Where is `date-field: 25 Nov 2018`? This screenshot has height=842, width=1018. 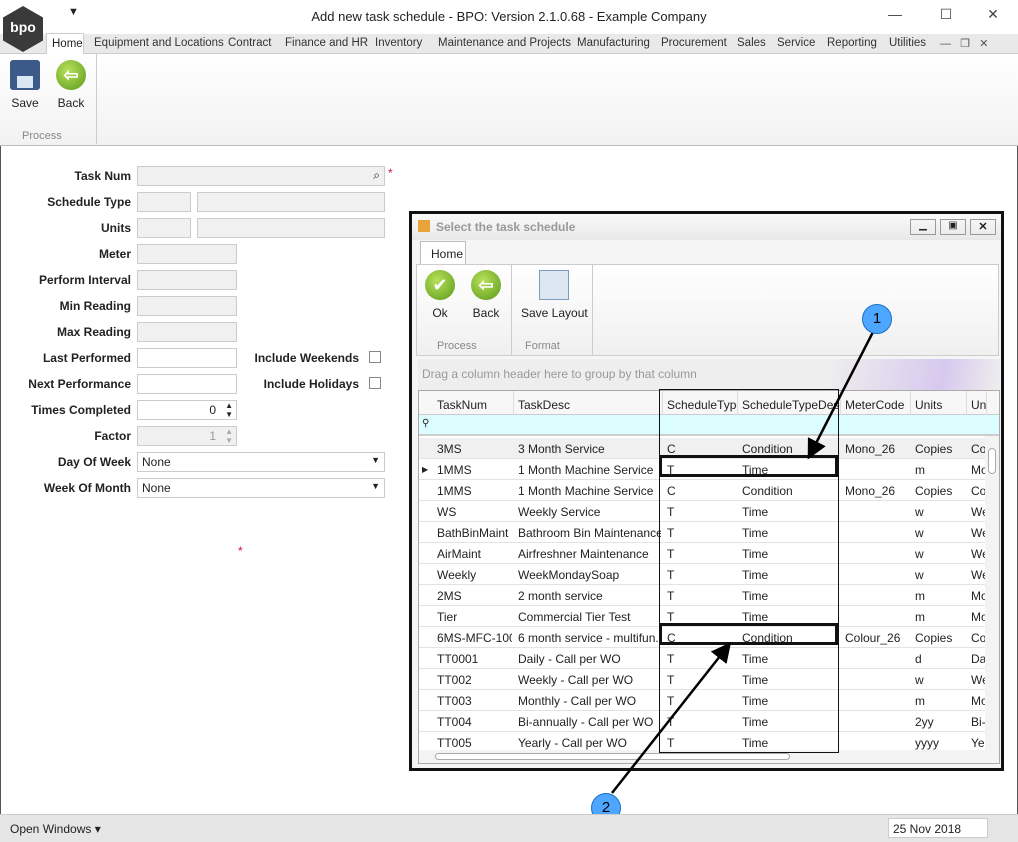
date-field: 25 Nov 2018 is located at coordinates (938, 828).